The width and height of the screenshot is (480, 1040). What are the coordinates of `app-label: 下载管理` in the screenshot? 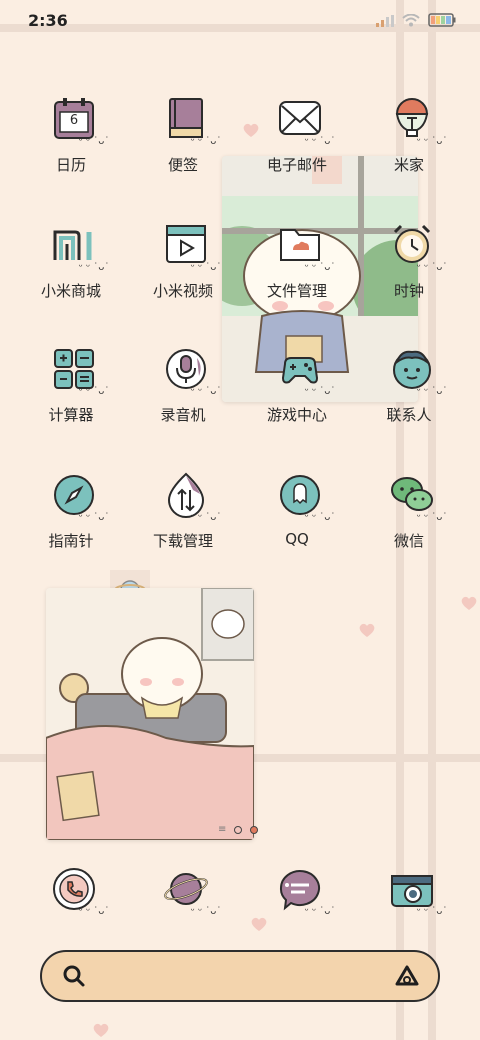 It's located at (182, 541).